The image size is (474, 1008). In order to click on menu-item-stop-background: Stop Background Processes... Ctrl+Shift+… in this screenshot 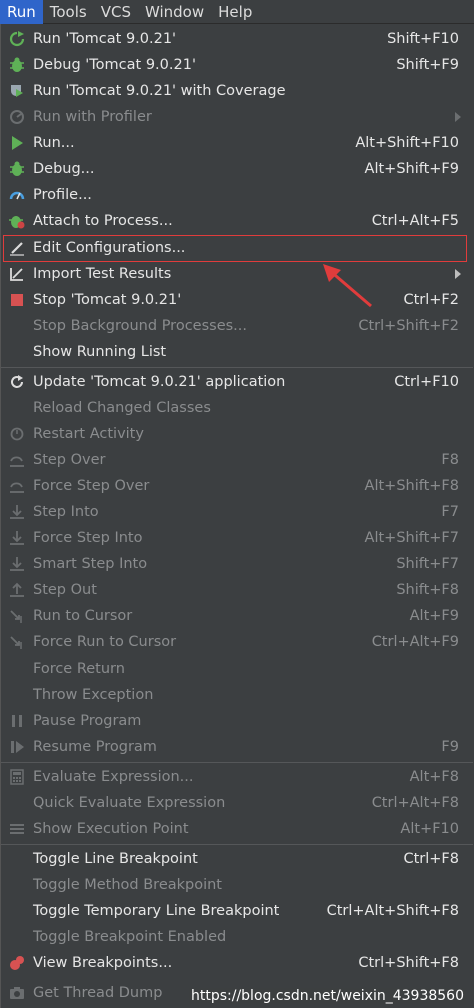, I will do `click(237, 326)`.